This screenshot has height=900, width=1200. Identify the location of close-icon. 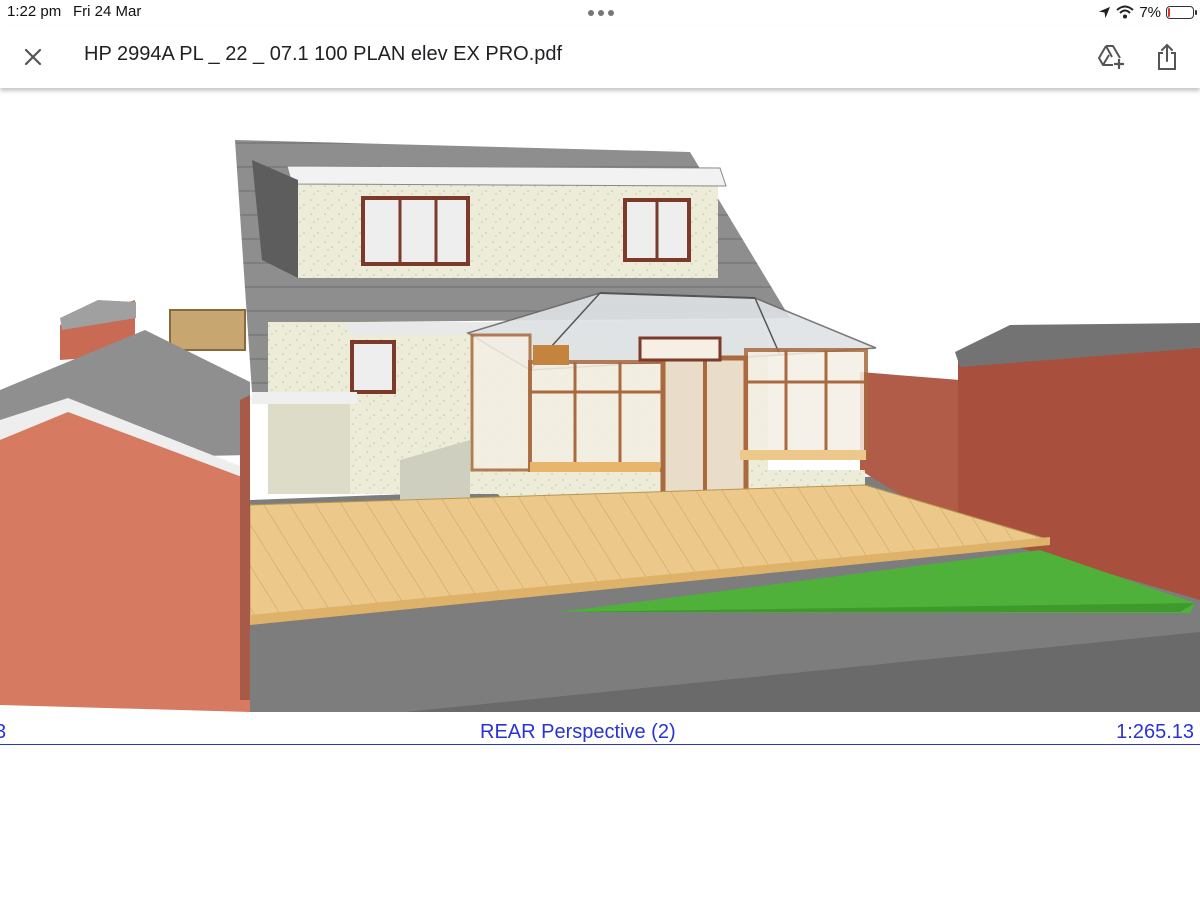
(33, 57).